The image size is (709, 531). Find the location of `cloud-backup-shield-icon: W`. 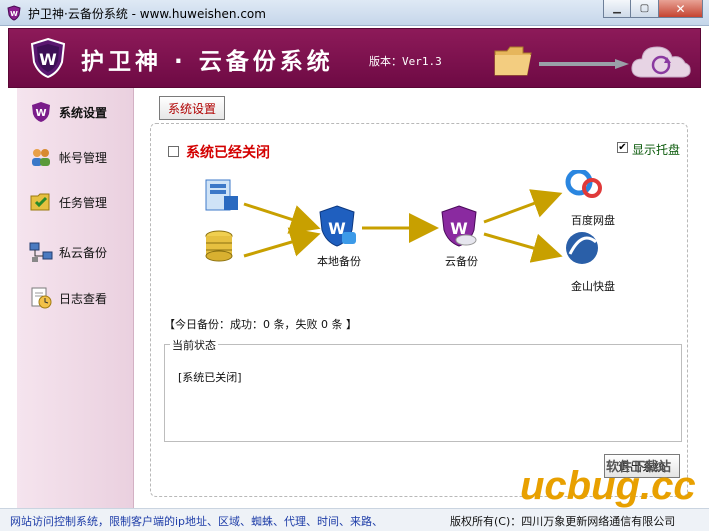

cloud-backup-shield-icon: W is located at coordinates (459, 226).